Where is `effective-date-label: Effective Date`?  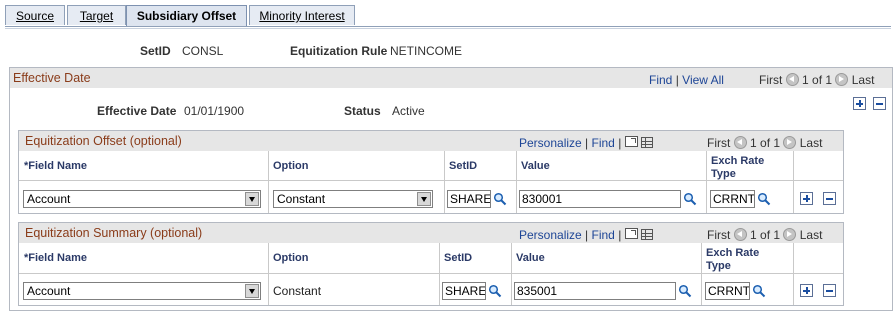
effective-date-label: Effective Date is located at coordinates (137, 111).